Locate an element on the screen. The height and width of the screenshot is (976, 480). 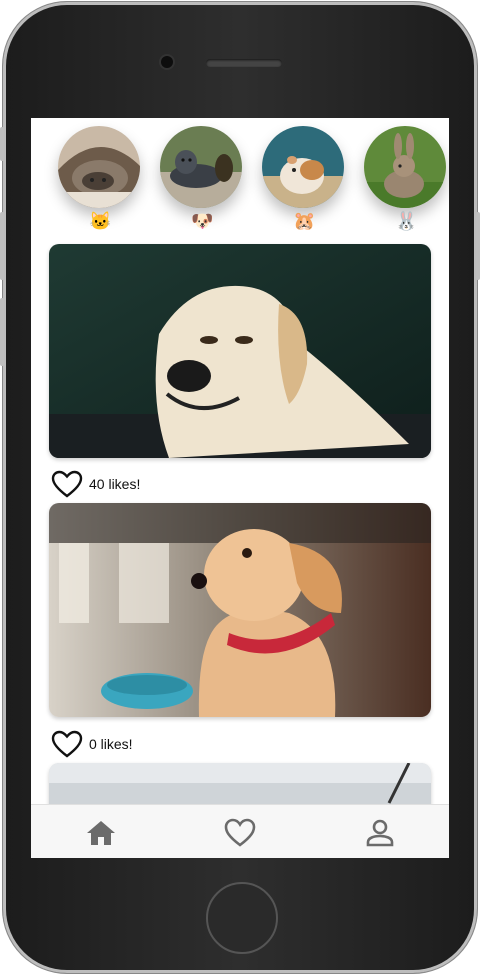
story-cat: 🐱 is located at coordinates (99, 182).